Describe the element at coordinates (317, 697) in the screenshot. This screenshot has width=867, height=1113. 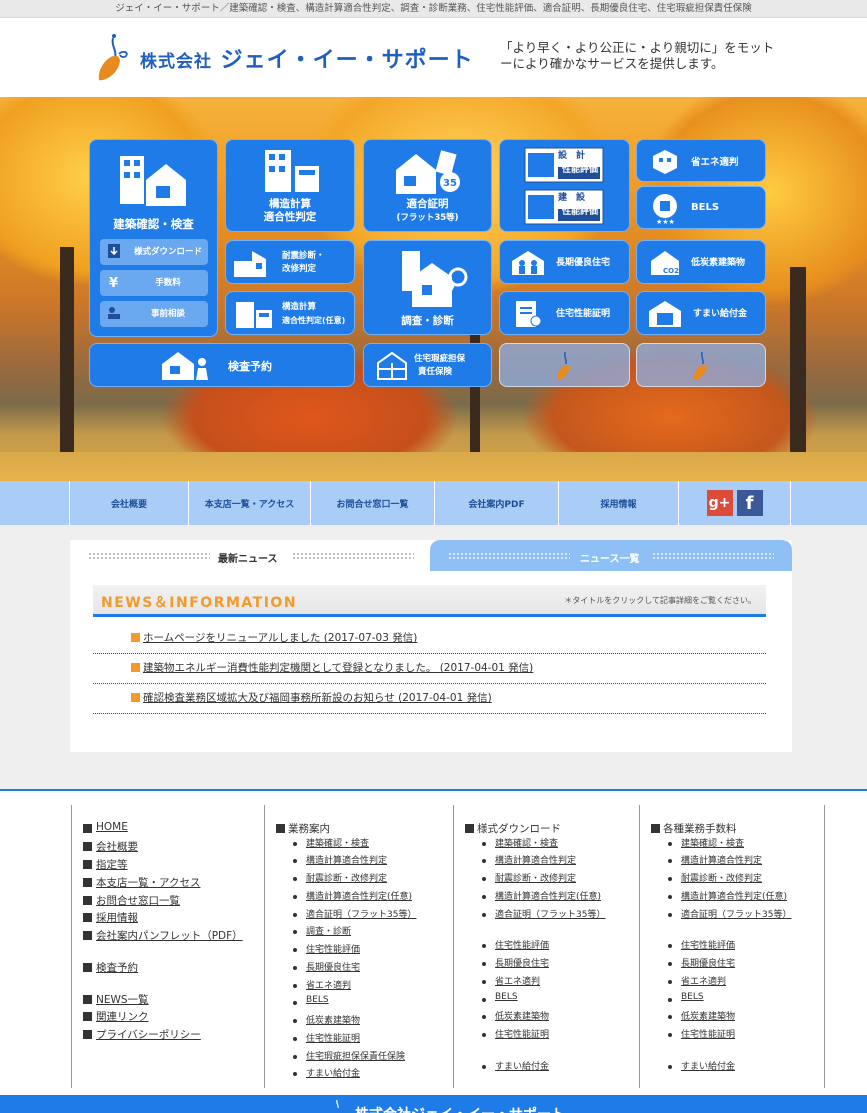
I see `news-link: 確認検査業務区域拡大及び福岡事務所新設のお知らせ (2017-04-01 発信)` at that location.